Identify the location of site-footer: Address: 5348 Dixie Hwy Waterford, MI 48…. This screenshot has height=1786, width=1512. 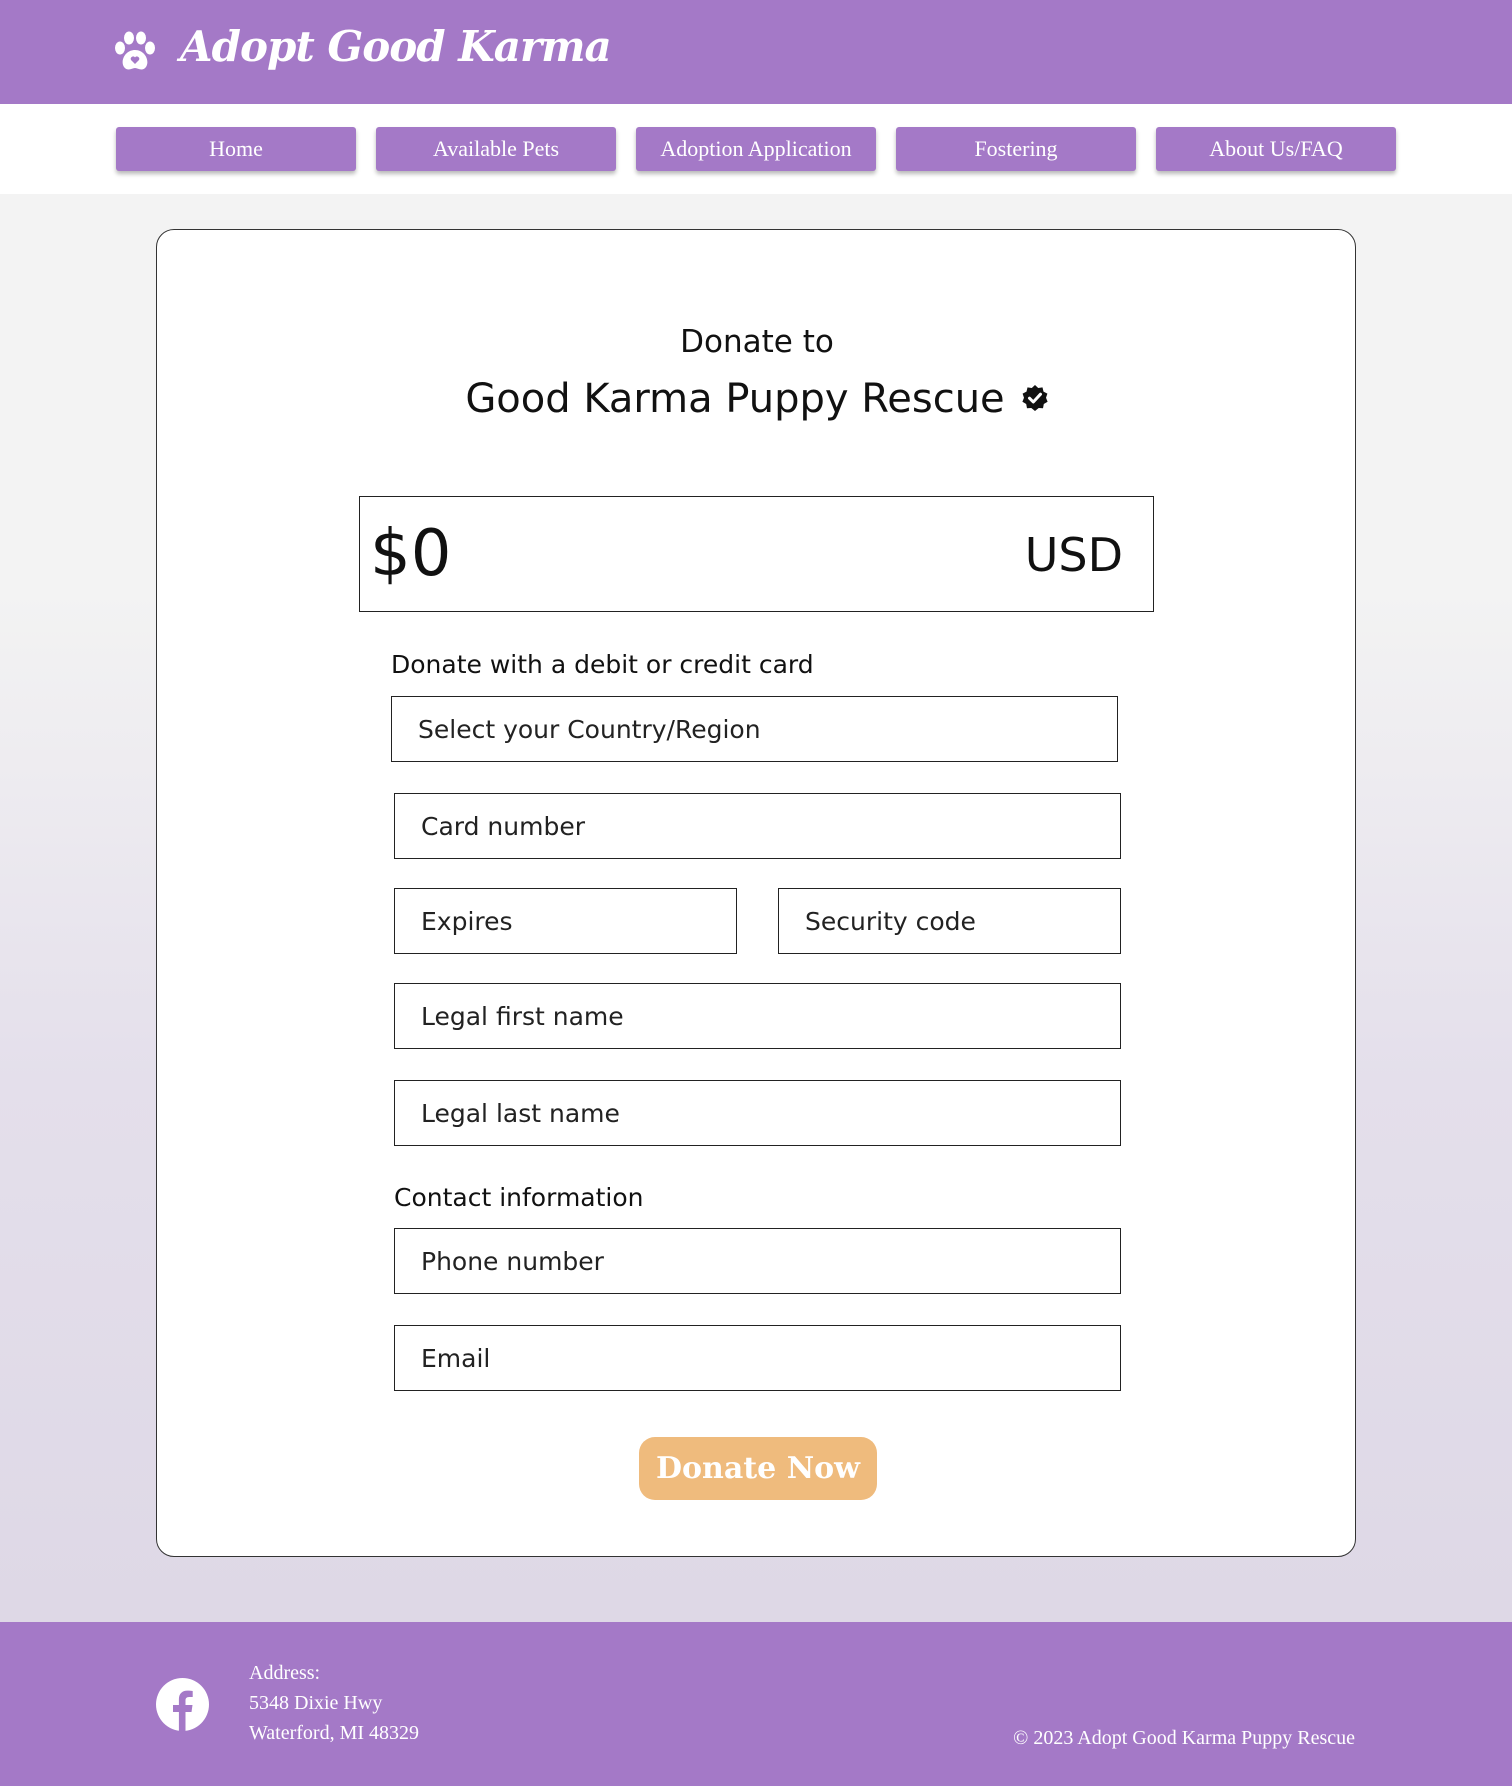
(756, 1704).